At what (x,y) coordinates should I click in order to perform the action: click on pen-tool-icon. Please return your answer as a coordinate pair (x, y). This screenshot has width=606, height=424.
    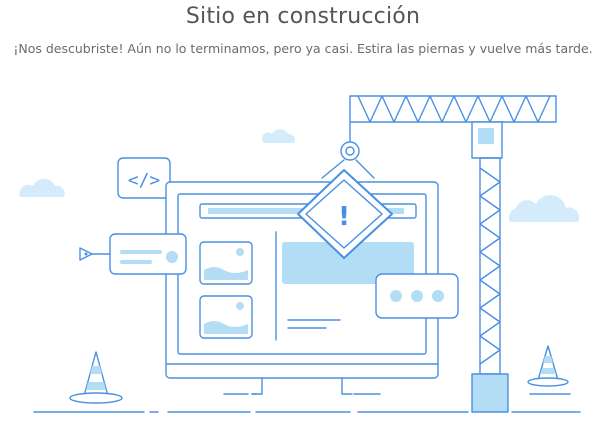
    Looking at the image, I should click on (133, 254).